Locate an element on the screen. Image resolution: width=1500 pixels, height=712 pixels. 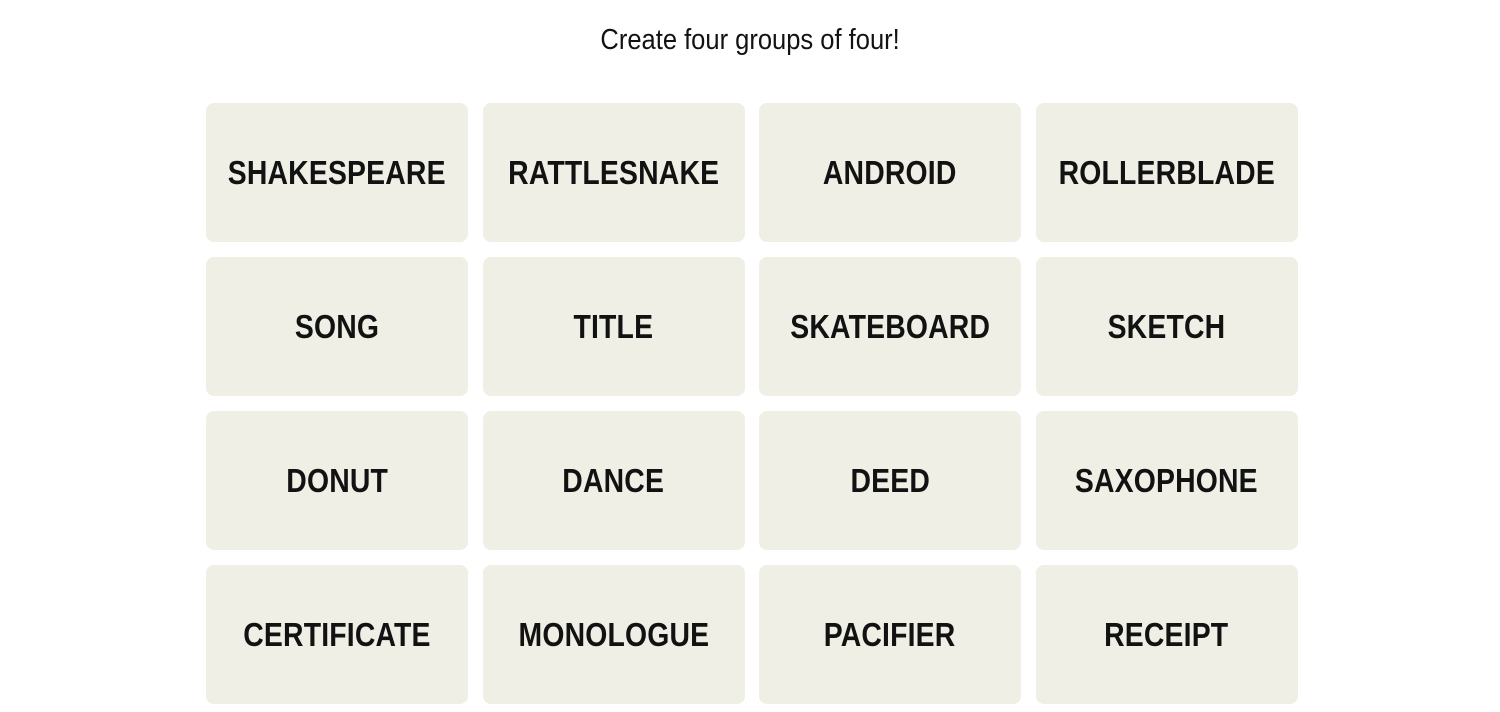
tile-label: SONG is located at coordinates (337, 326).